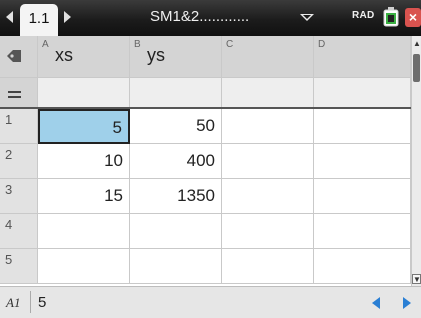 Image resolution: width=421 pixels, height=318 pixels. What do you see at coordinates (362, 126) in the screenshot?
I see `cell-d1` at bounding box center [362, 126].